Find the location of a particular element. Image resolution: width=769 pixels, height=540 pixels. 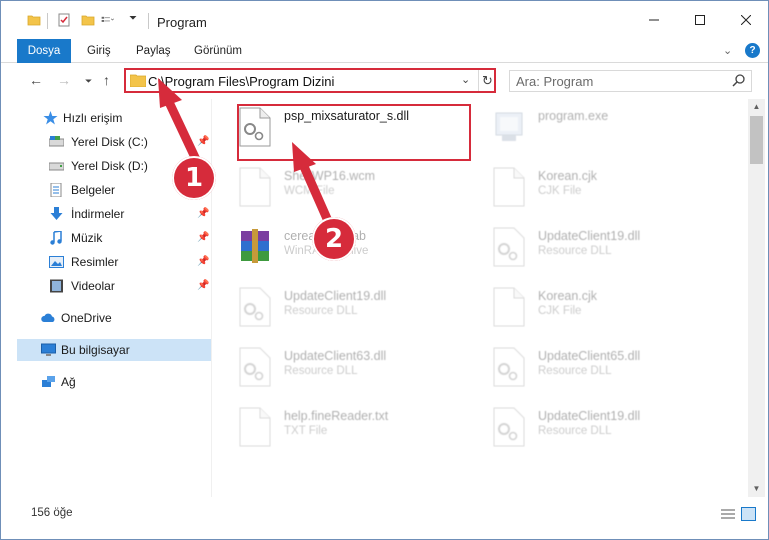

status-bar: 156 öğe is located at coordinates (384, 514).